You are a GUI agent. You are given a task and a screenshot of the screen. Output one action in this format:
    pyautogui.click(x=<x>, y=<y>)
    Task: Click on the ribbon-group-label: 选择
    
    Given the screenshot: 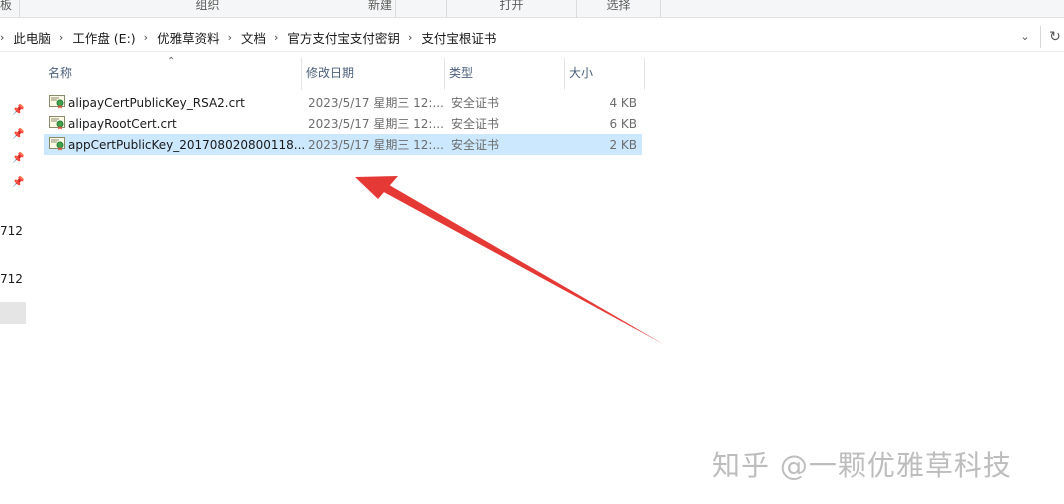 What is the action you would take?
    pyautogui.click(x=618, y=6)
    